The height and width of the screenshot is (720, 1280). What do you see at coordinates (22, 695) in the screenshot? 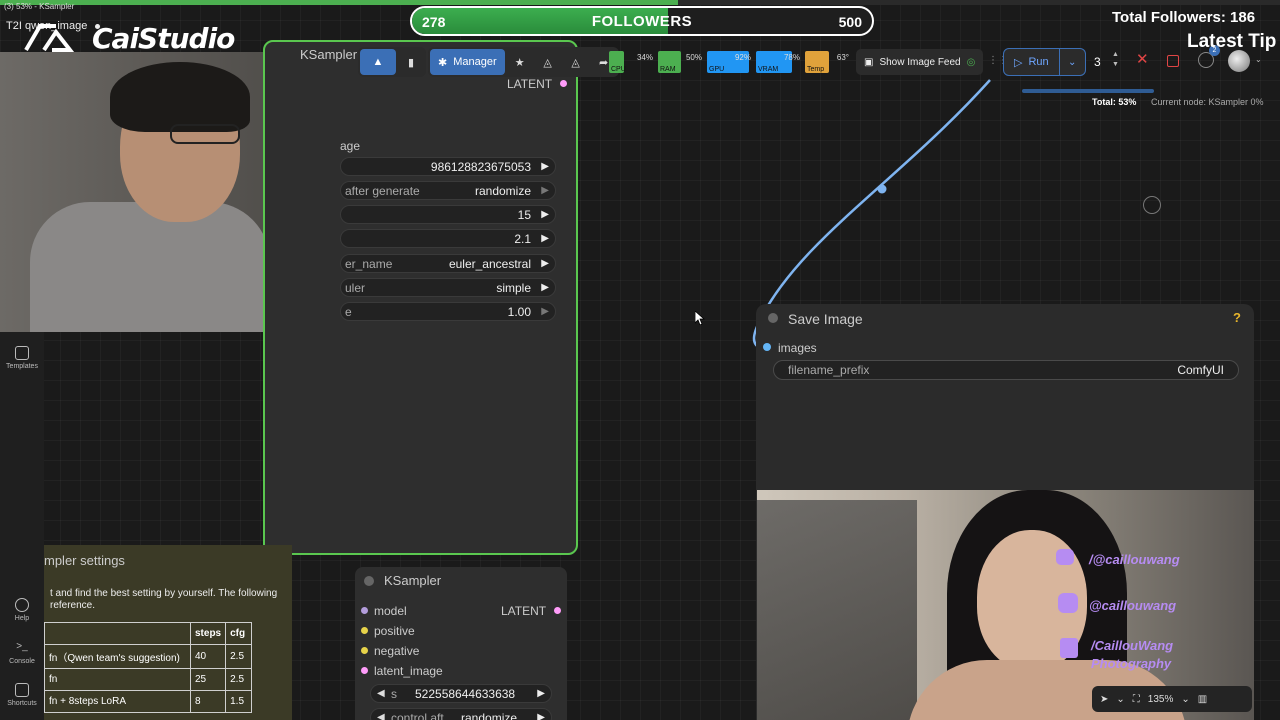
I see `sidebar-item-shortcuts: Shortcuts` at bounding box center [22, 695].